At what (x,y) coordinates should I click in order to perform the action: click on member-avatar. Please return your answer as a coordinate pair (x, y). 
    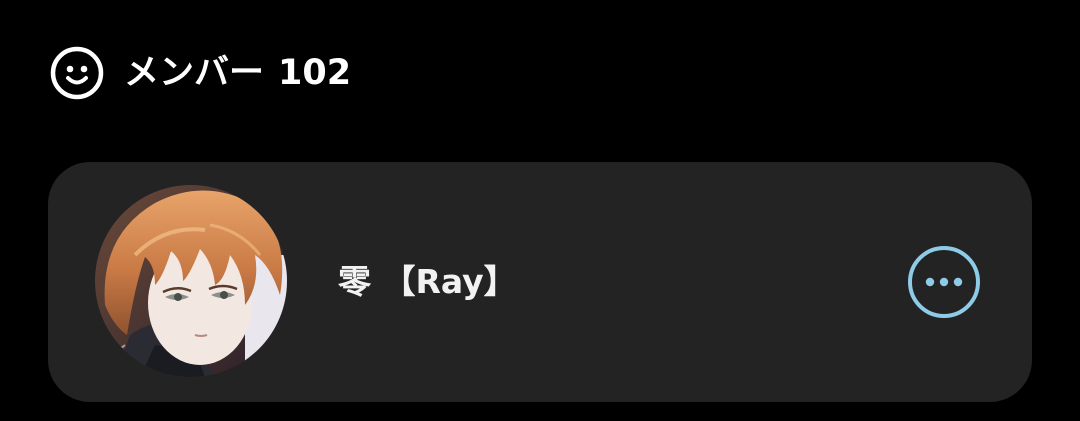
    Looking at the image, I should click on (191, 281).